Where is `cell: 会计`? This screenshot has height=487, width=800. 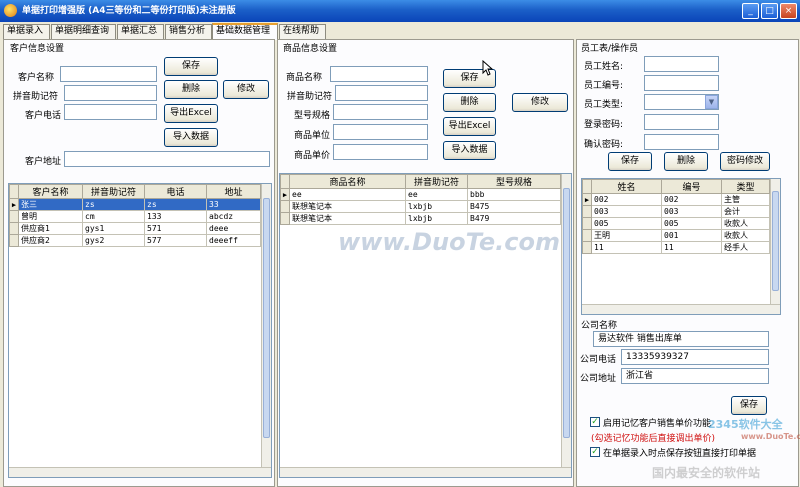 cell: 会计 is located at coordinates (745, 211).